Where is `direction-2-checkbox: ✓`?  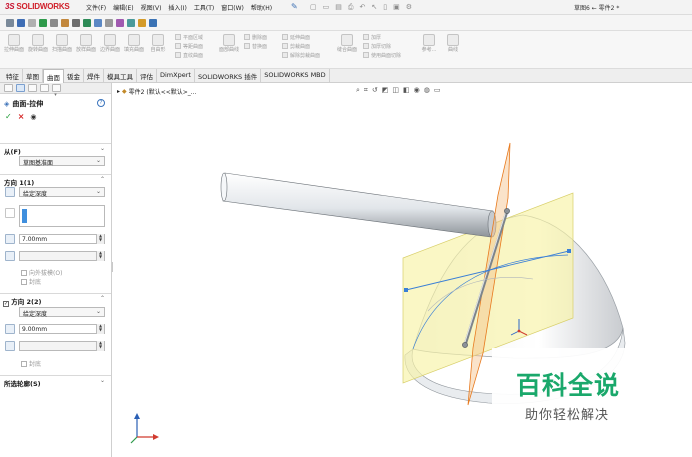
direction-2-checkbox: ✓ is located at coordinates (6, 304).